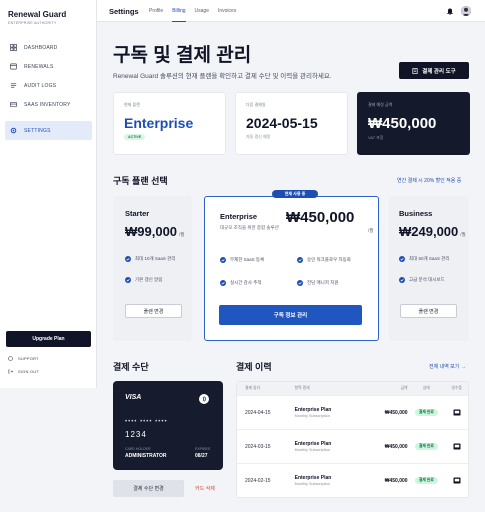  What do you see at coordinates (320, 217) in the screenshot?
I see `plan-price: ₩450,000` at bounding box center [320, 217].